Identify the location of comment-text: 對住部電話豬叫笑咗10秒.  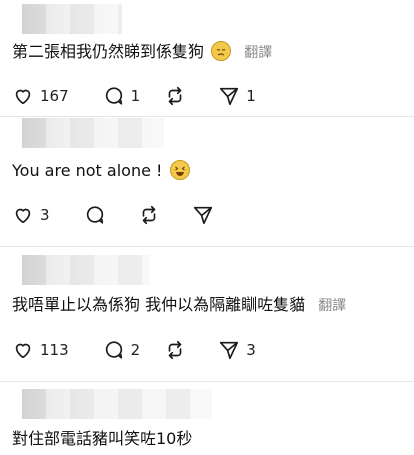
(102, 439).